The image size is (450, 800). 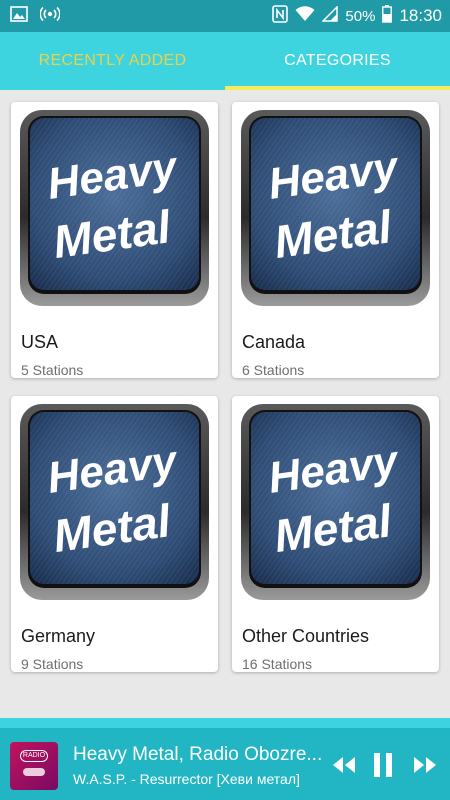 What do you see at coordinates (52, 370) in the screenshot?
I see `station-count: 5 Stations` at bounding box center [52, 370].